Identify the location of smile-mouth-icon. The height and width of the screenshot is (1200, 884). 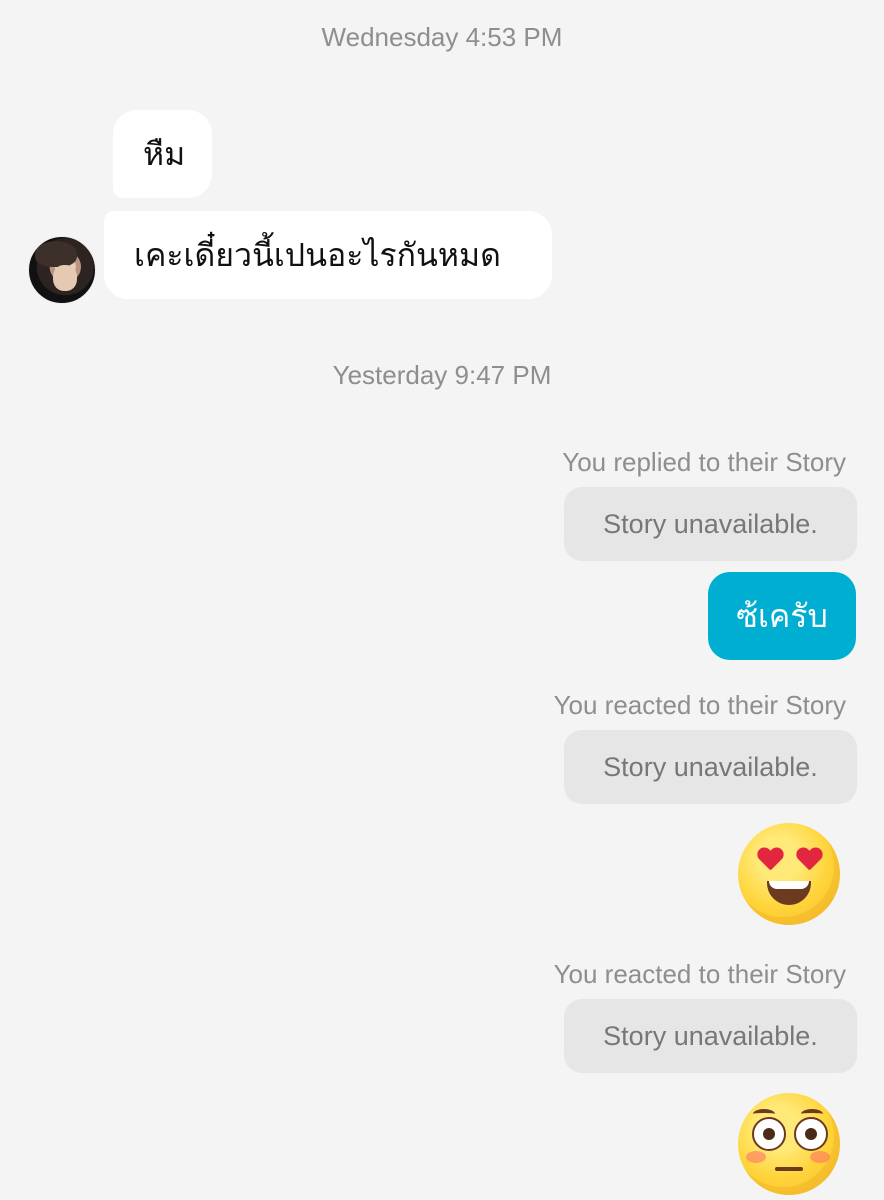
(789, 893).